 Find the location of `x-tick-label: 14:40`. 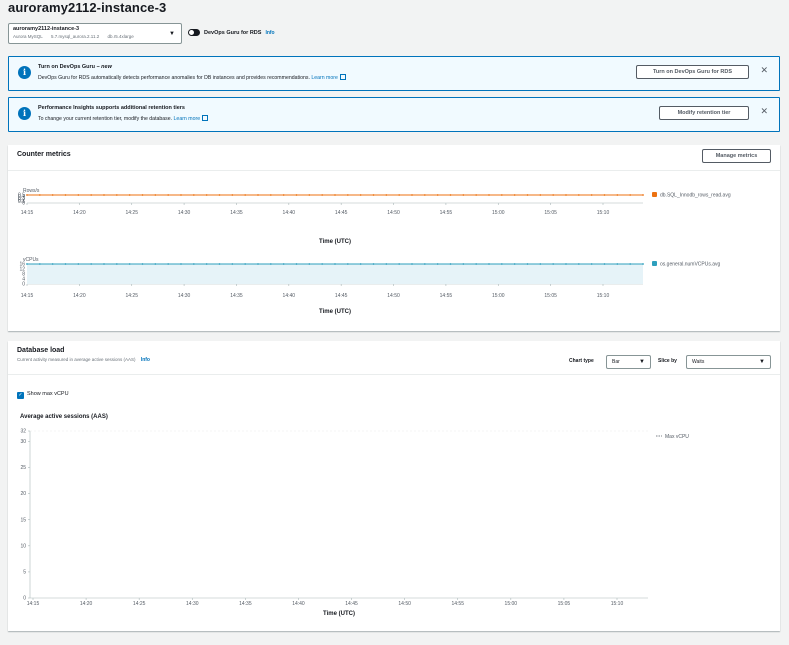

x-tick-label: 14:40 is located at coordinates (289, 213).